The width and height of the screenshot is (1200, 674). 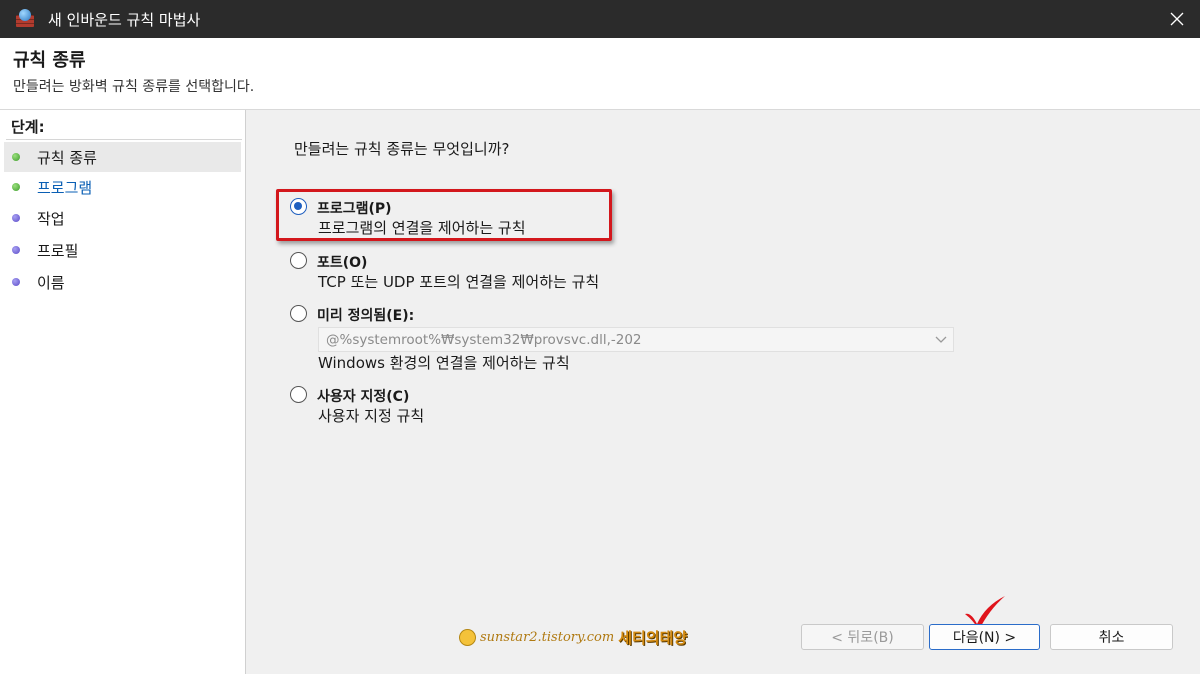 I want to click on watermark-name: 세티의태양, so click(x=653, y=638).